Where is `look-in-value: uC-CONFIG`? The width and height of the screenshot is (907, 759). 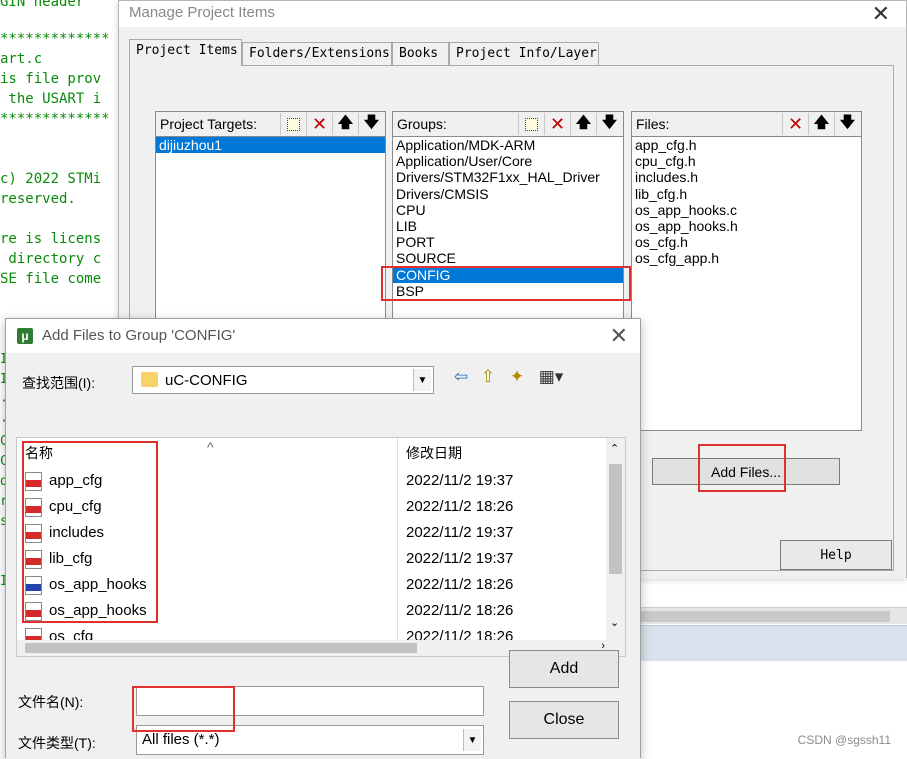 look-in-value: uC-CONFIG is located at coordinates (206, 380).